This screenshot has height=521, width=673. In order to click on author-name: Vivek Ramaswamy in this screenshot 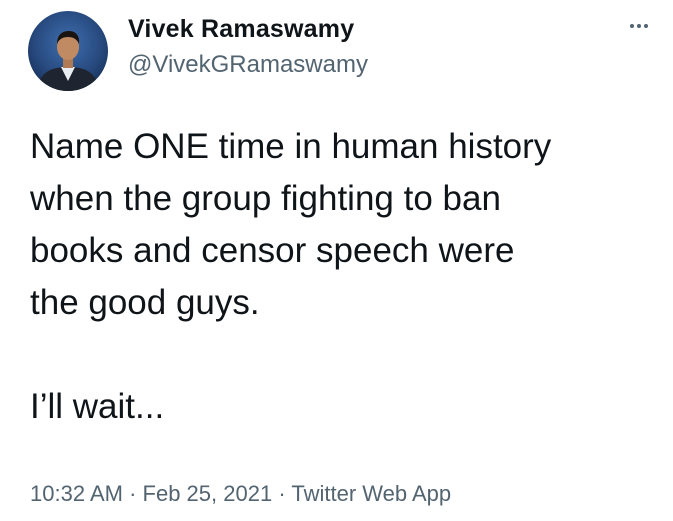, I will do `click(241, 29)`.